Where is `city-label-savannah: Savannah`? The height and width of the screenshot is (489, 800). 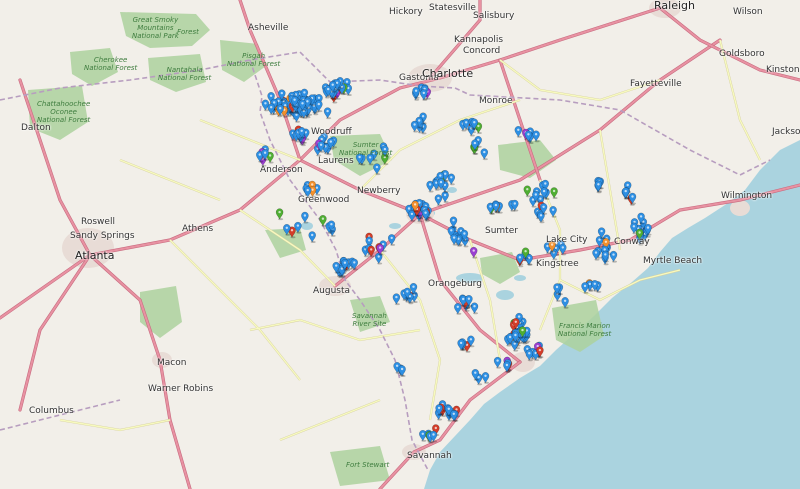
city-label-savannah: Savannah is located at coordinates (429, 456).